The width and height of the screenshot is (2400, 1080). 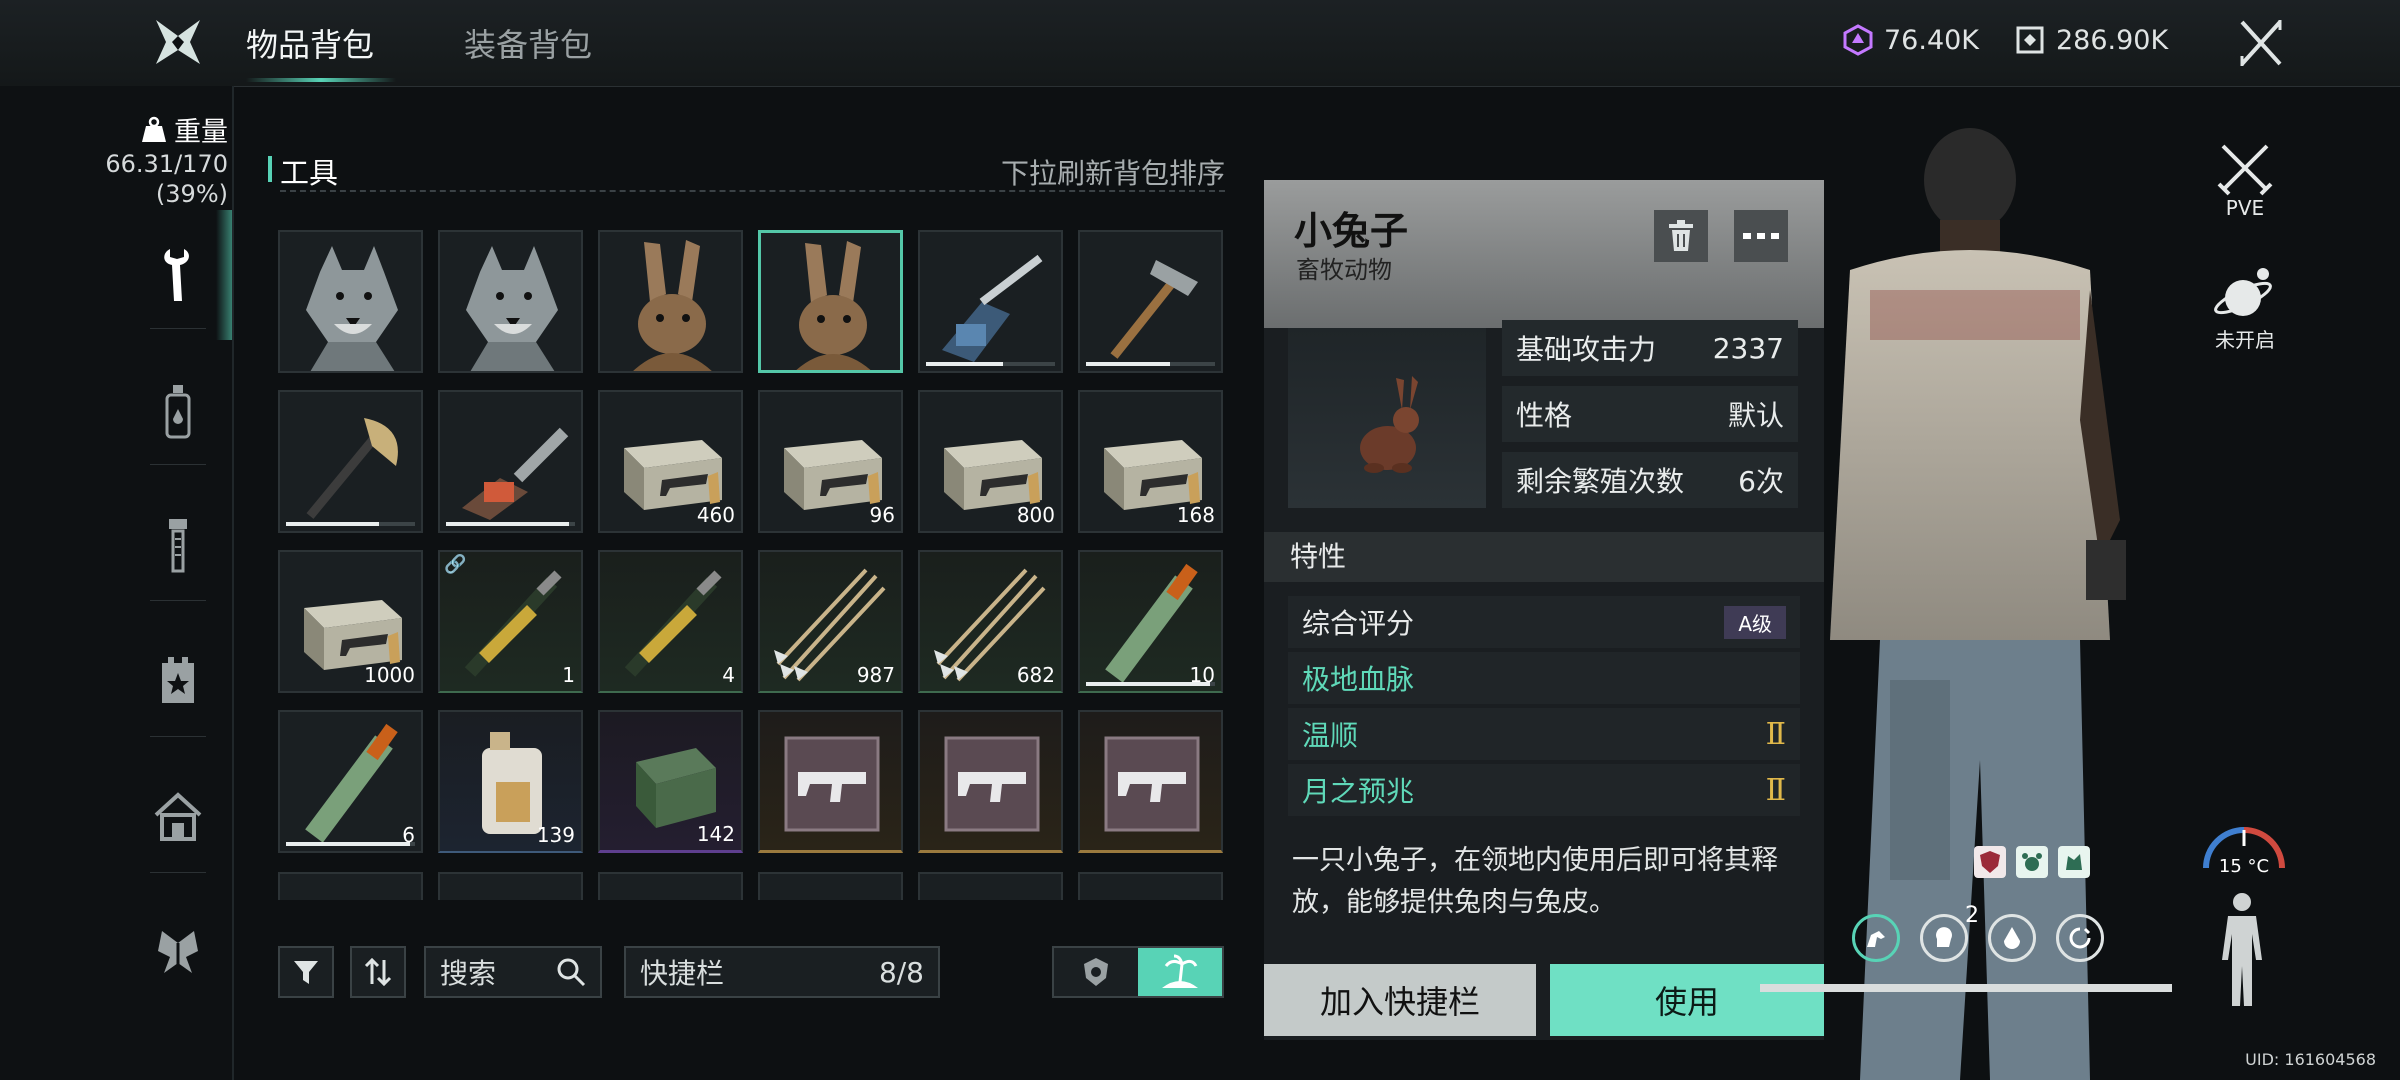 What do you see at coordinates (1544, 734) in the screenshot?
I see `trait-row: 温顺 Ⅱ` at bounding box center [1544, 734].